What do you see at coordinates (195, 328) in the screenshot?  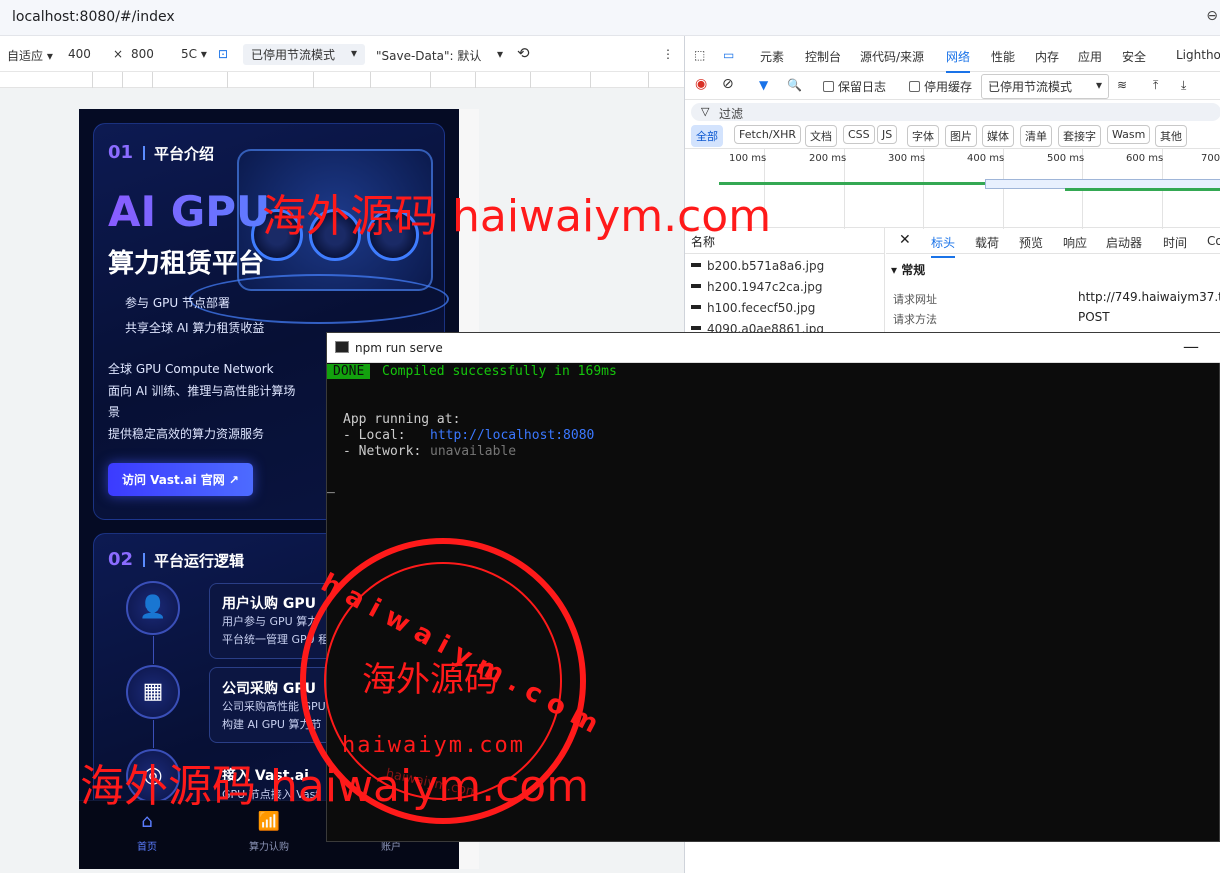 I see `bullet-text: 共享全球 AI 算力租赁收益` at bounding box center [195, 328].